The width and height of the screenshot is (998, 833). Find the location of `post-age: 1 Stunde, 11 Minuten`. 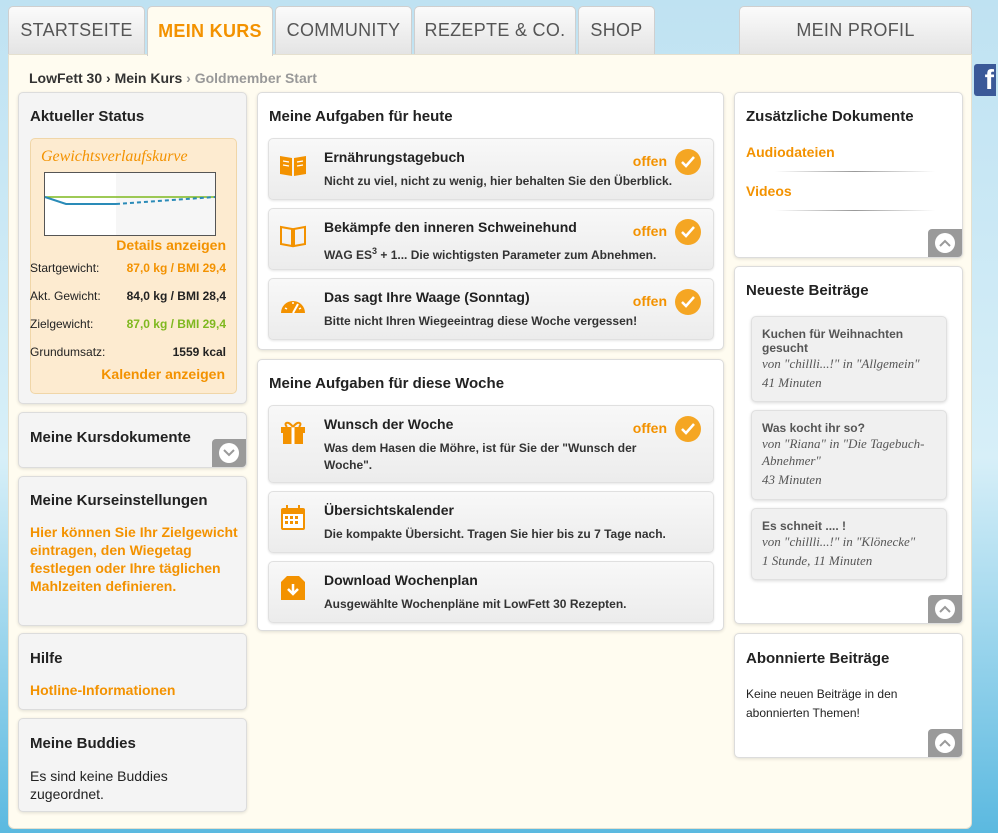

post-age: 1 Stunde, 11 Minuten is located at coordinates (817, 560).